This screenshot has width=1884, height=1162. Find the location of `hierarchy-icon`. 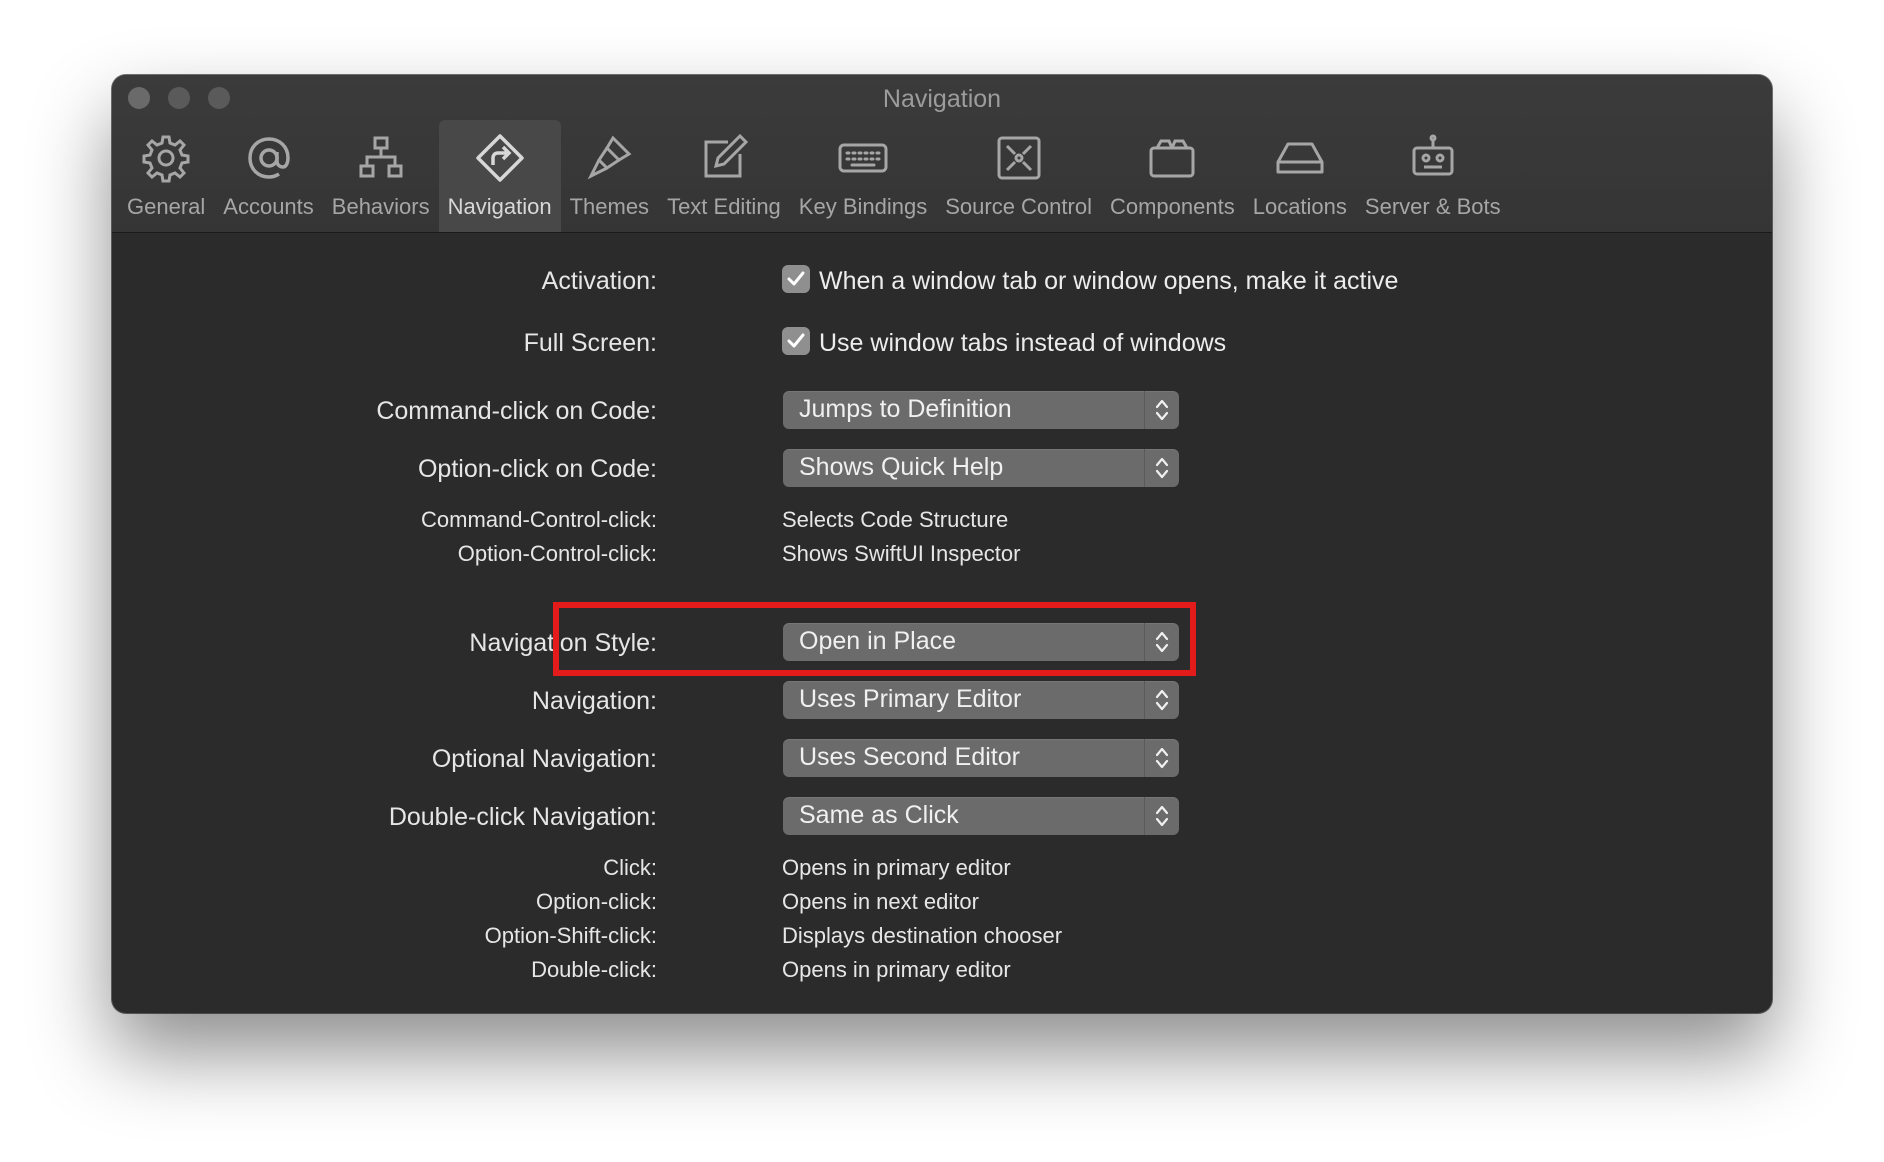

hierarchy-icon is located at coordinates (381, 158).